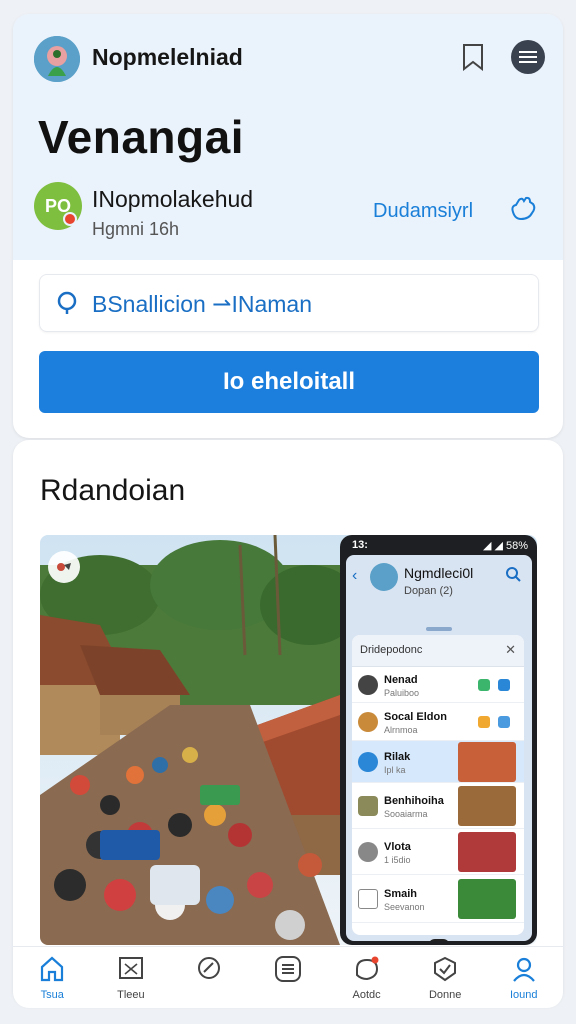  What do you see at coordinates (523, 995) in the screenshot?
I see `nav-label: Iound` at bounding box center [523, 995].